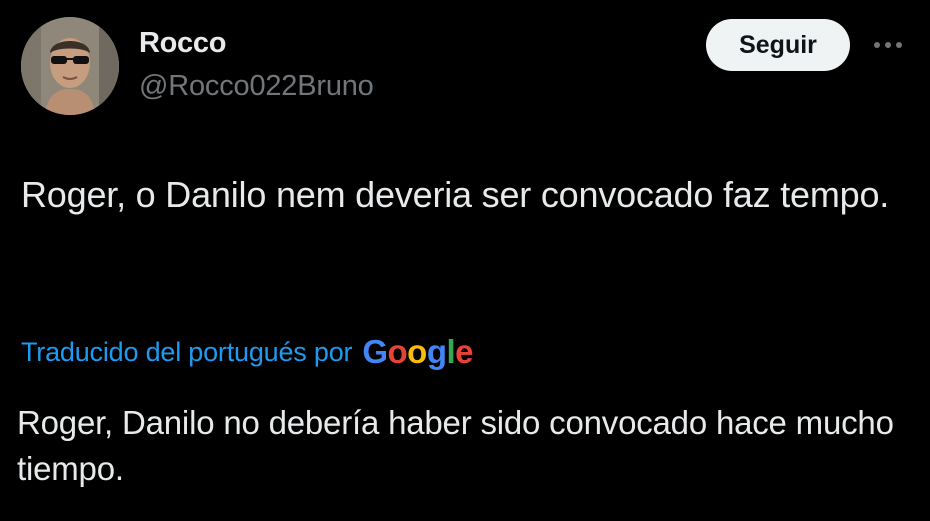 This screenshot has width=930, height=521. Describe the element at coordinates (256, 86) in the screenshot. I see `user-handle: @Rocco022Bruno` at that location.